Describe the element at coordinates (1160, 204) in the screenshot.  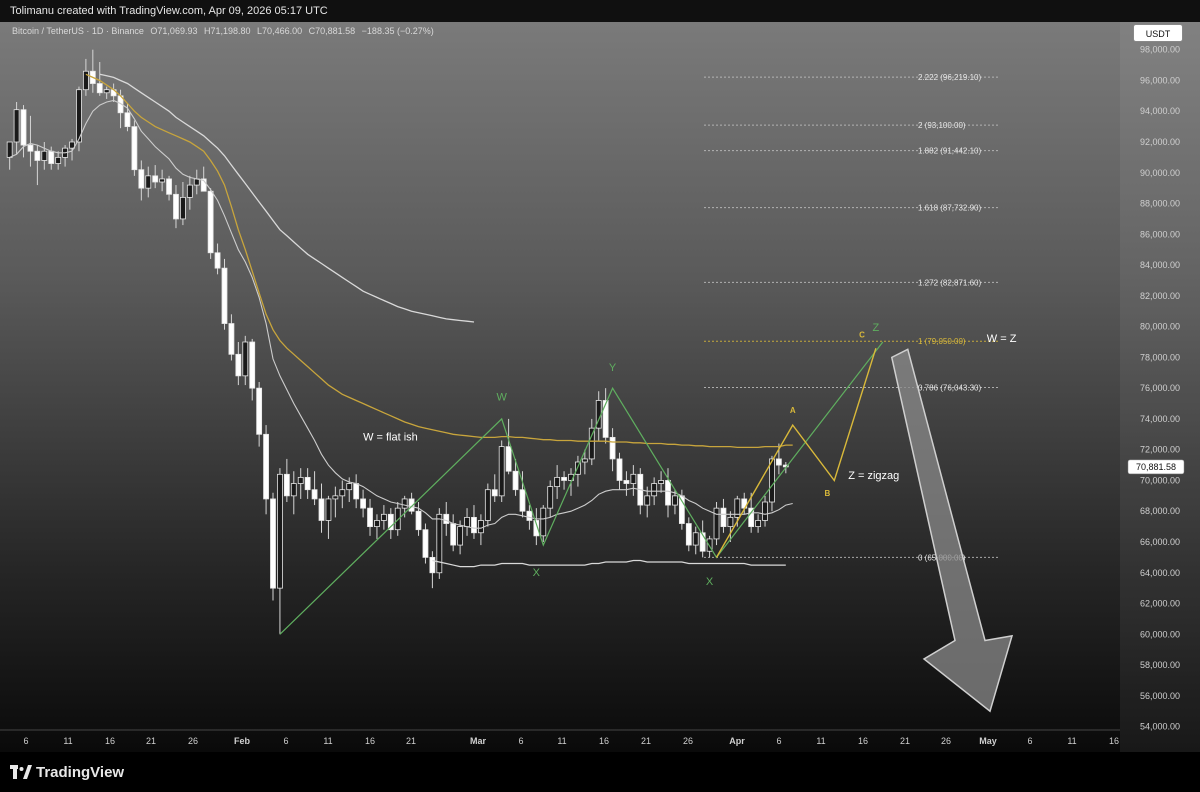
I see `price-tick-label: 88,000.00` at that location.